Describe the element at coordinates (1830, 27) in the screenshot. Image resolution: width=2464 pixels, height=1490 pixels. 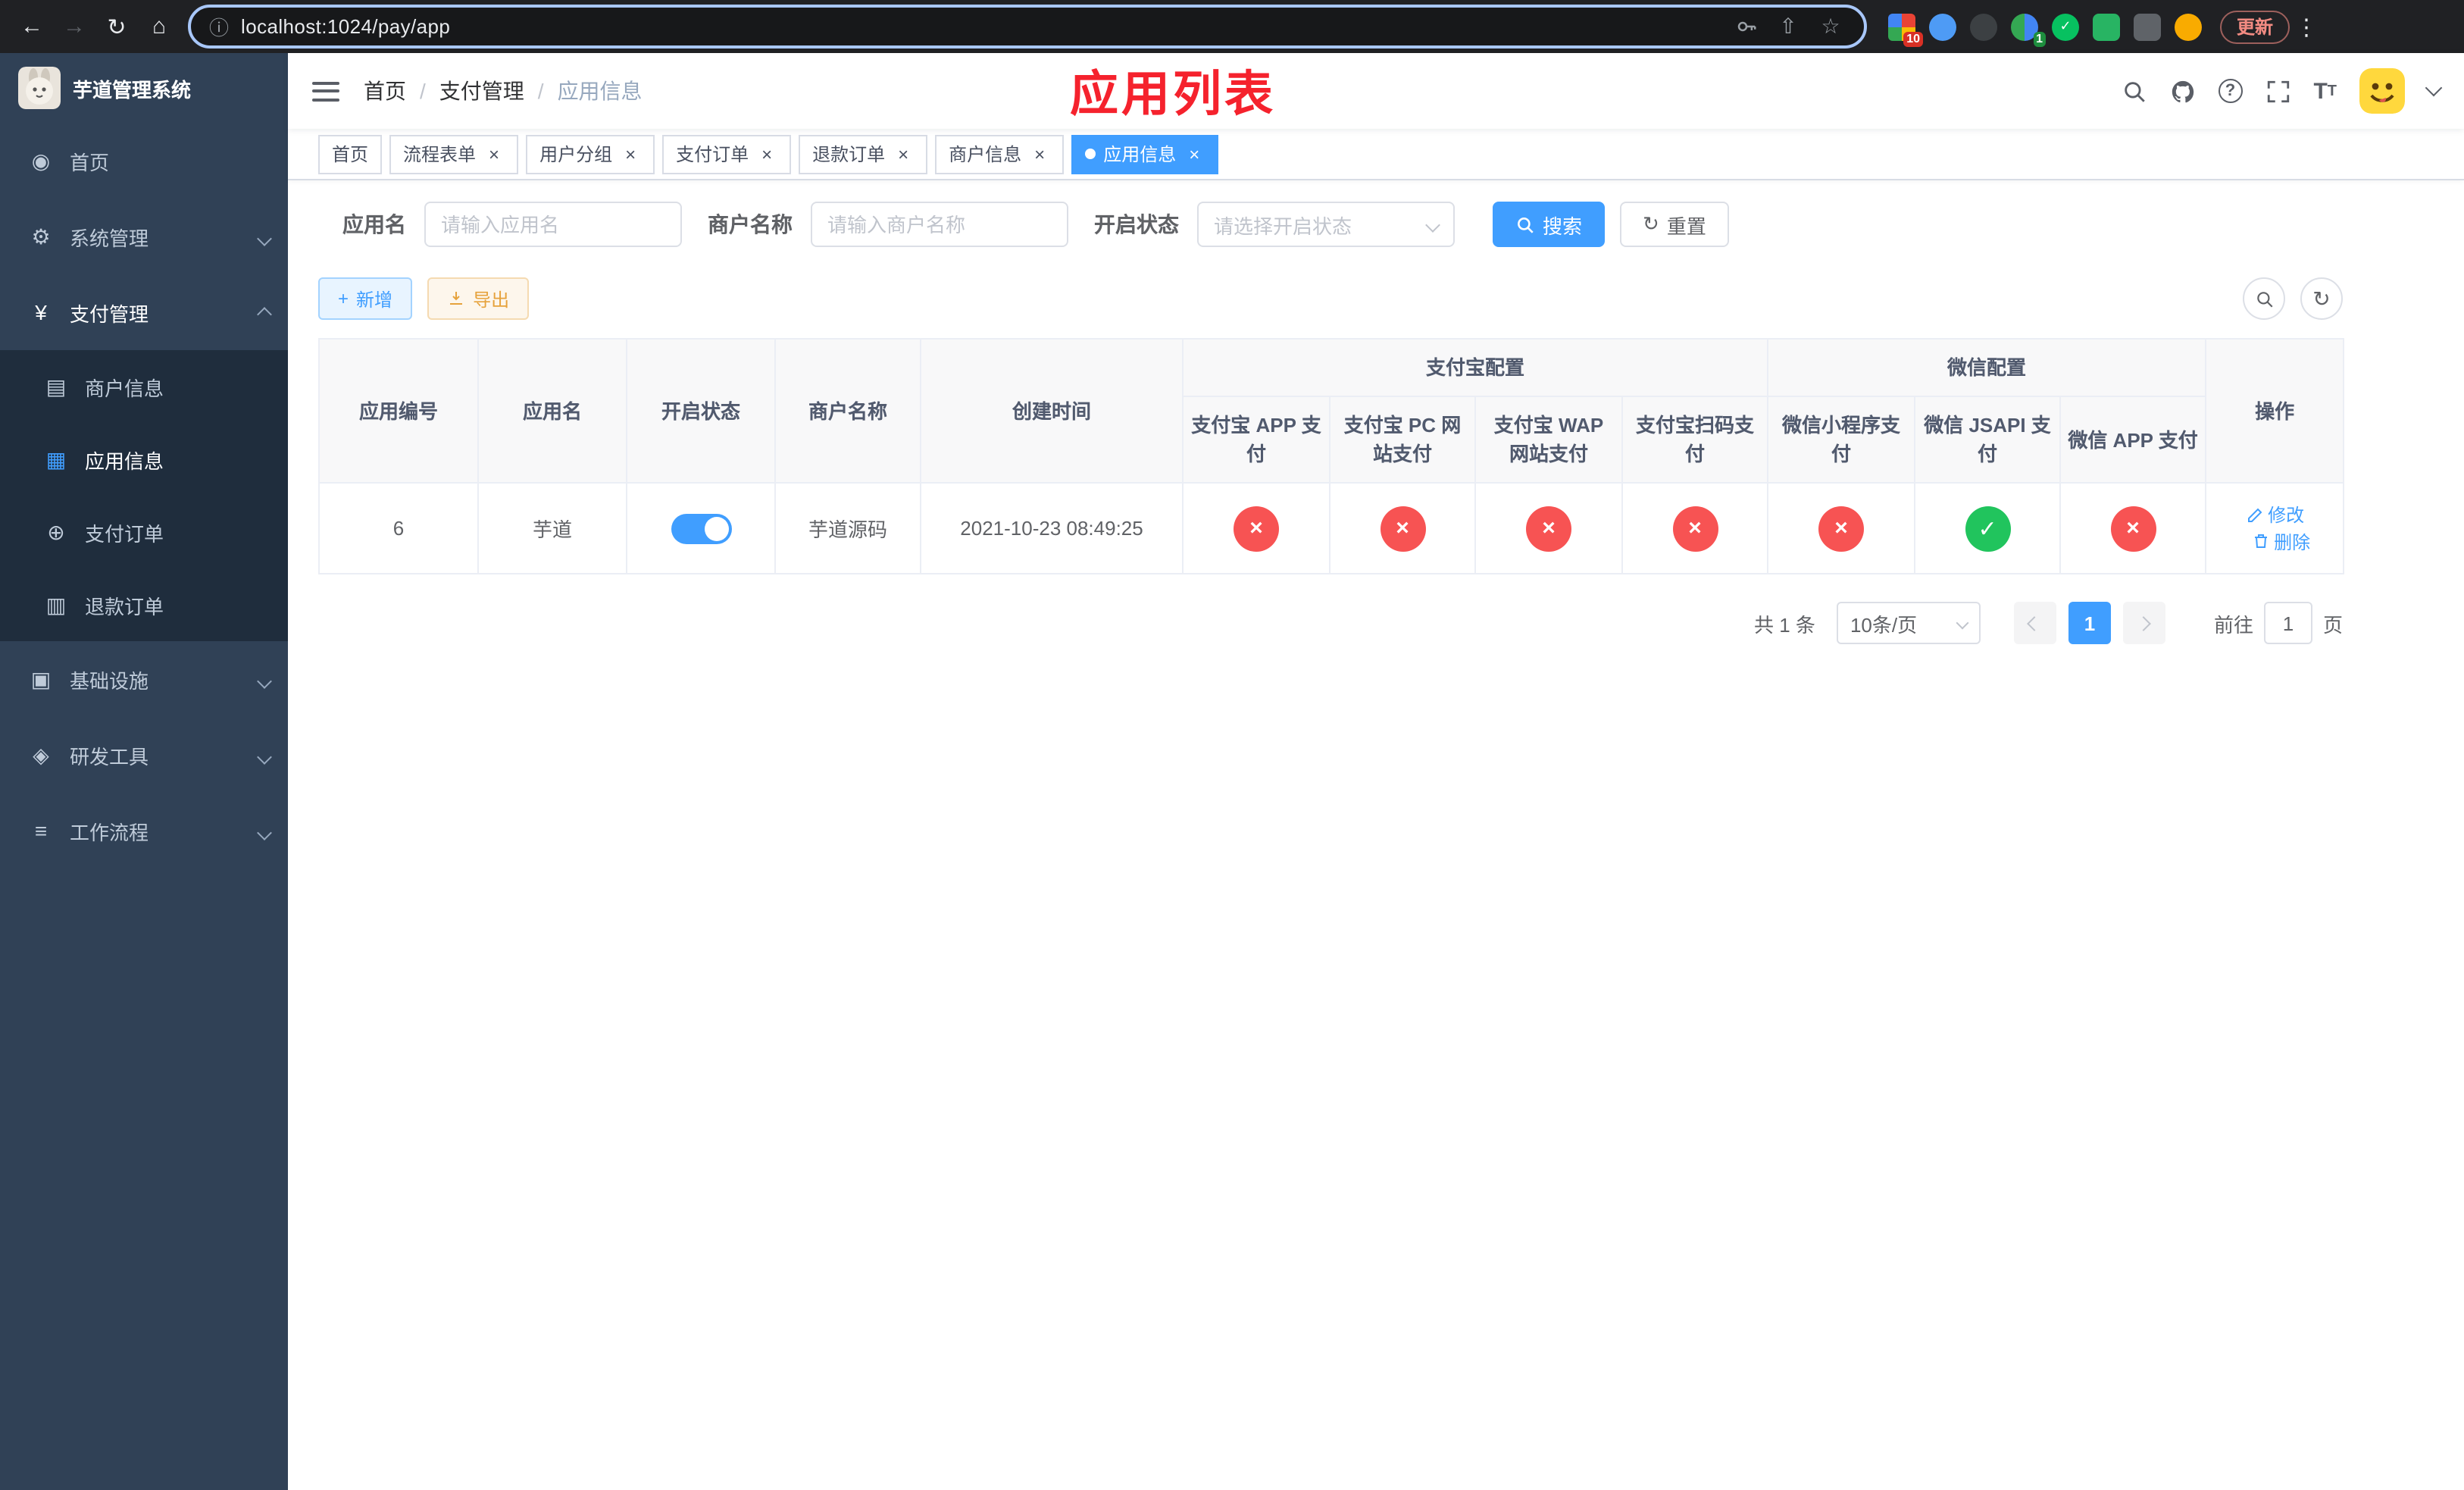
I see `bookmark-star-icon: ☆` at that location.